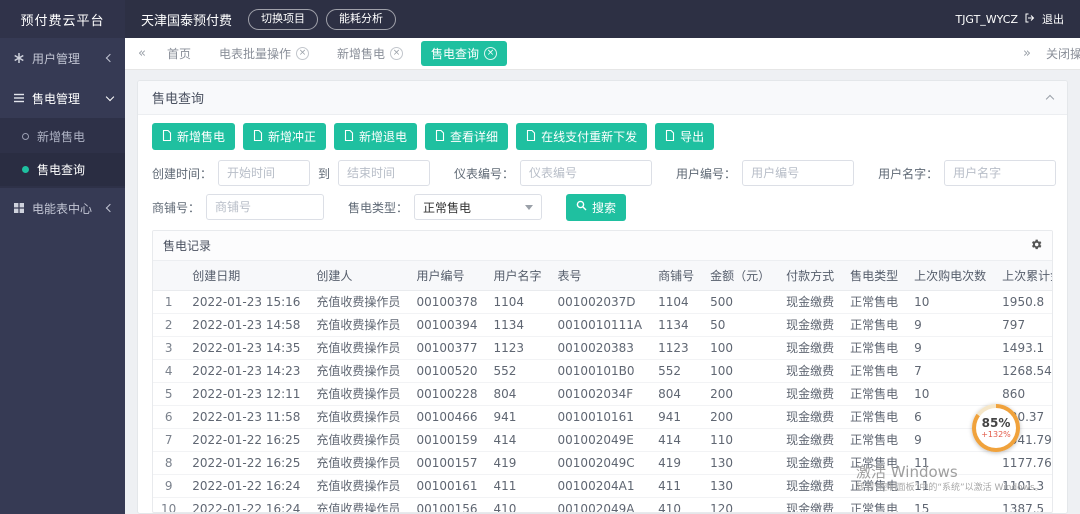  I want to click on sidebar-item-label: 电能表中心, so click(62, 208).